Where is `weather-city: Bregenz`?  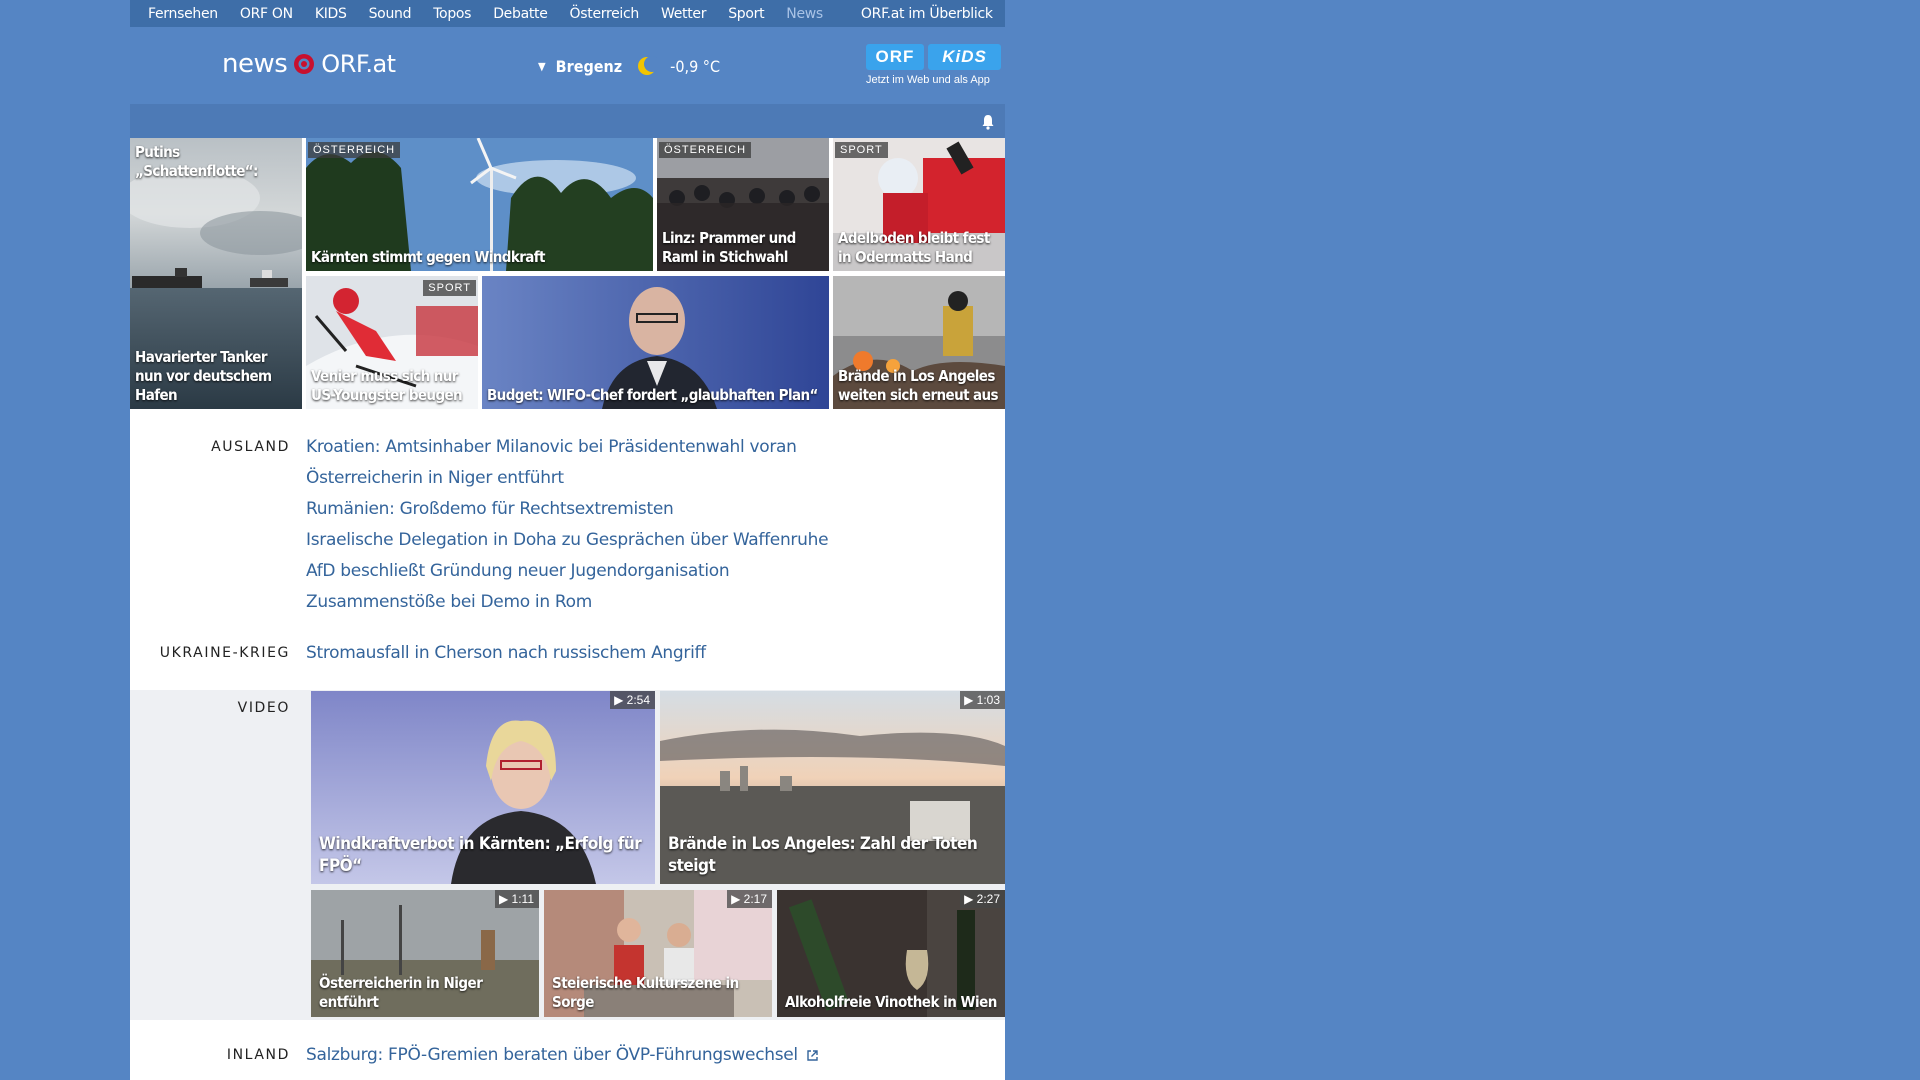
weather-city: Bregenz is located at coordinates (589, 66).